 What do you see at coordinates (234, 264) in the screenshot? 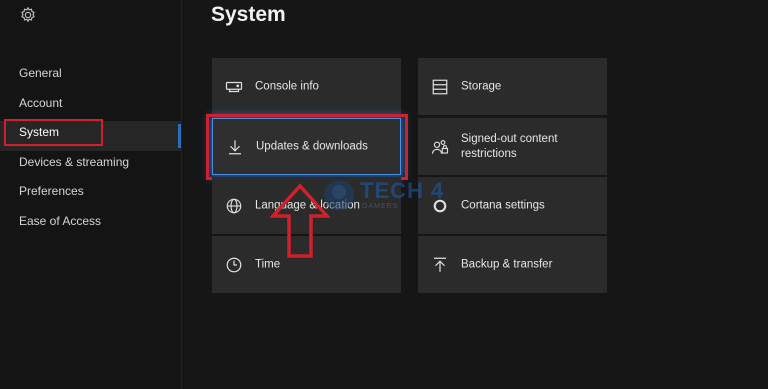
I see `clock-icon` at bounding box center [234, 264].